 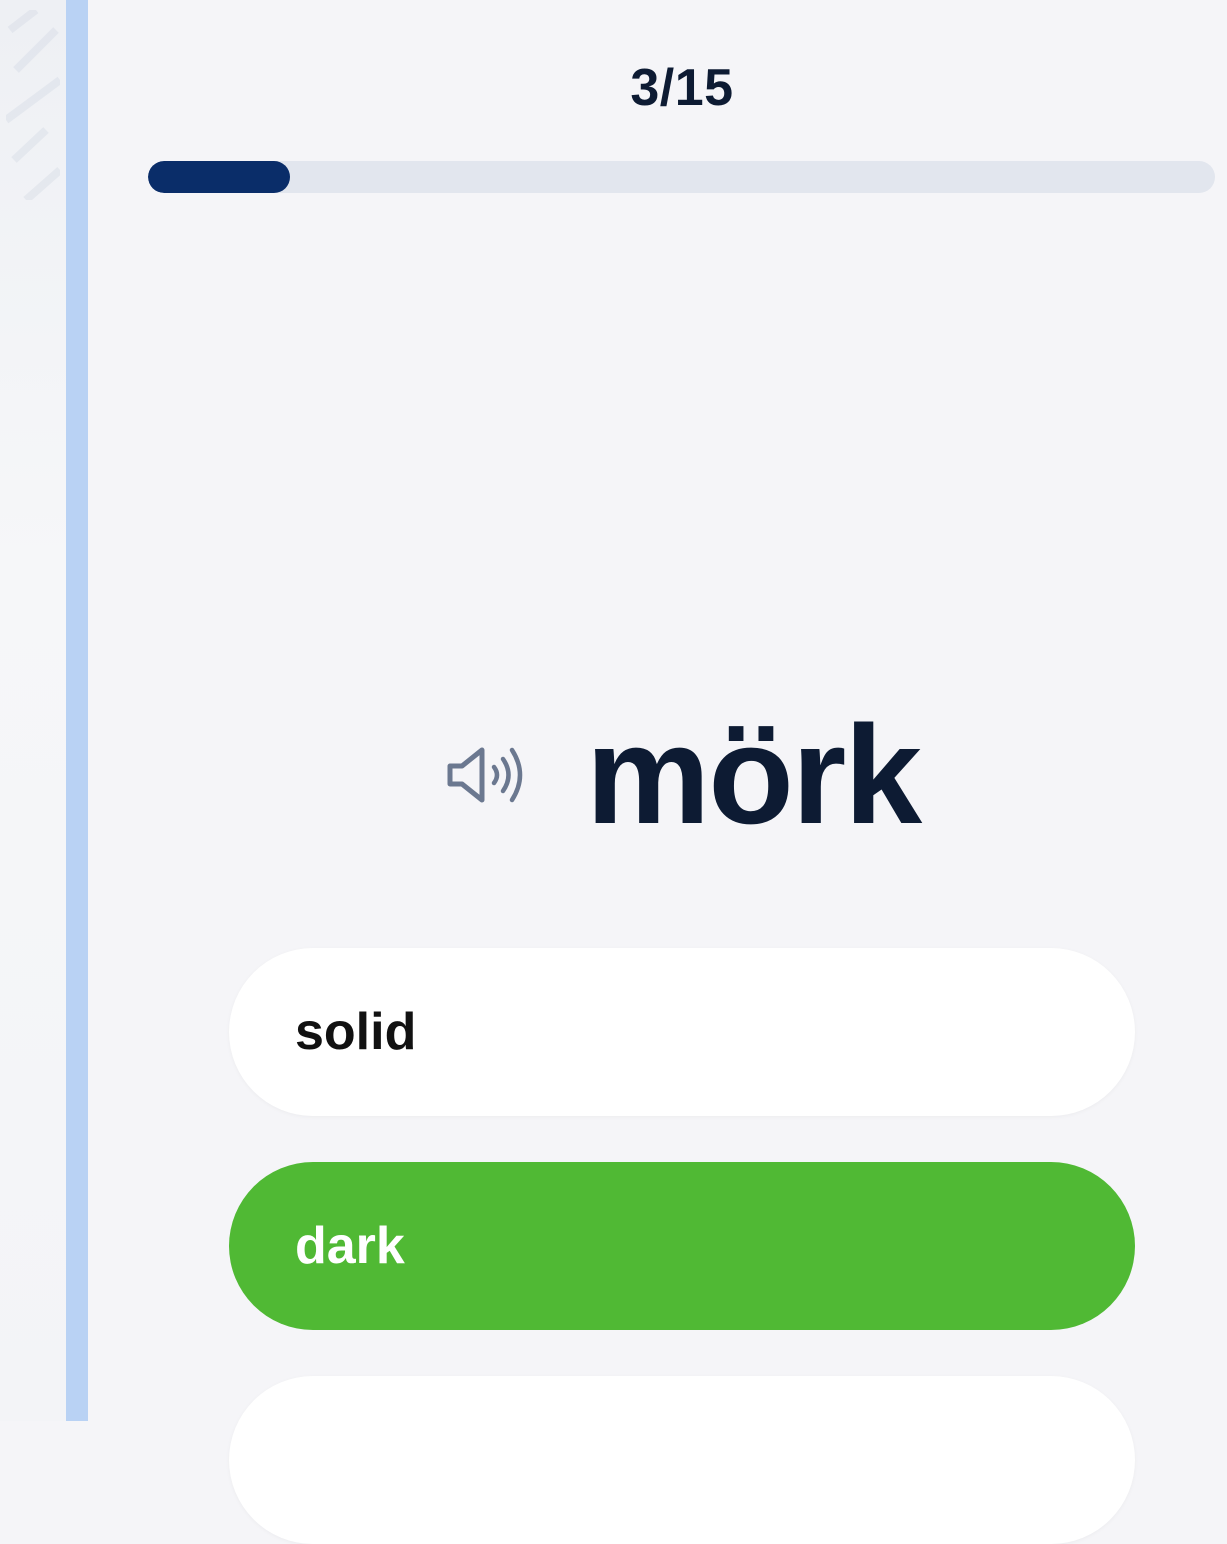 What do you see at coordinates (681, 177) in the screenshot?
I see `progress-bar` at bounding box center [681, 177].